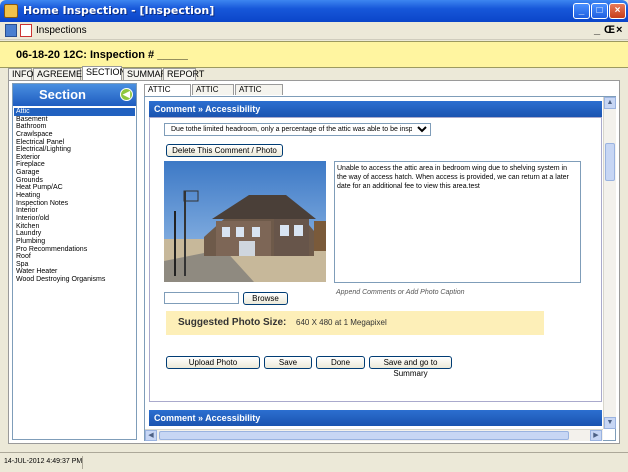  I want to click on sidebar-item-interior-old: Interior/old, so click(74, 219).